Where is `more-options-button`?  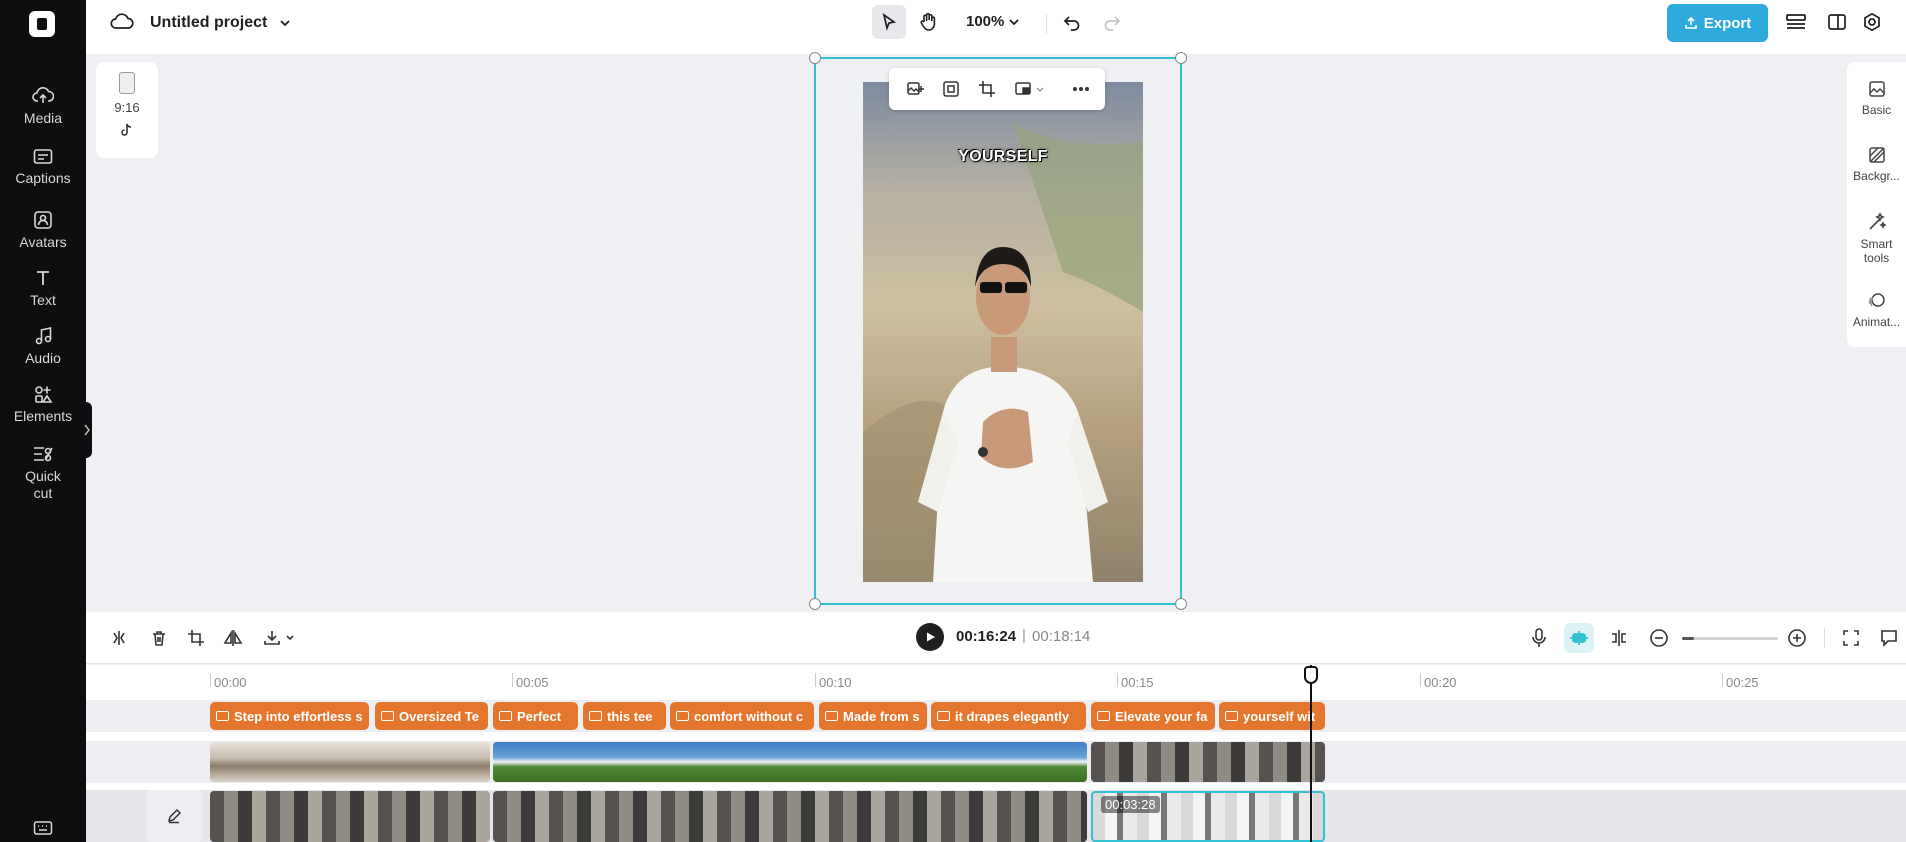
more-options-button is located at coordinates (1081, 89).